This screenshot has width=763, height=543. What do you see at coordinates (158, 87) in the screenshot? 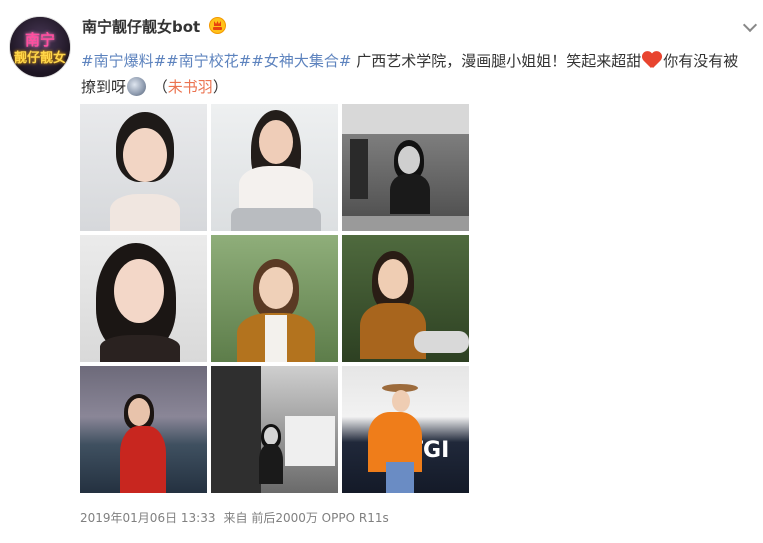
I see `paren-open: （` at bounding box center [158, 87].